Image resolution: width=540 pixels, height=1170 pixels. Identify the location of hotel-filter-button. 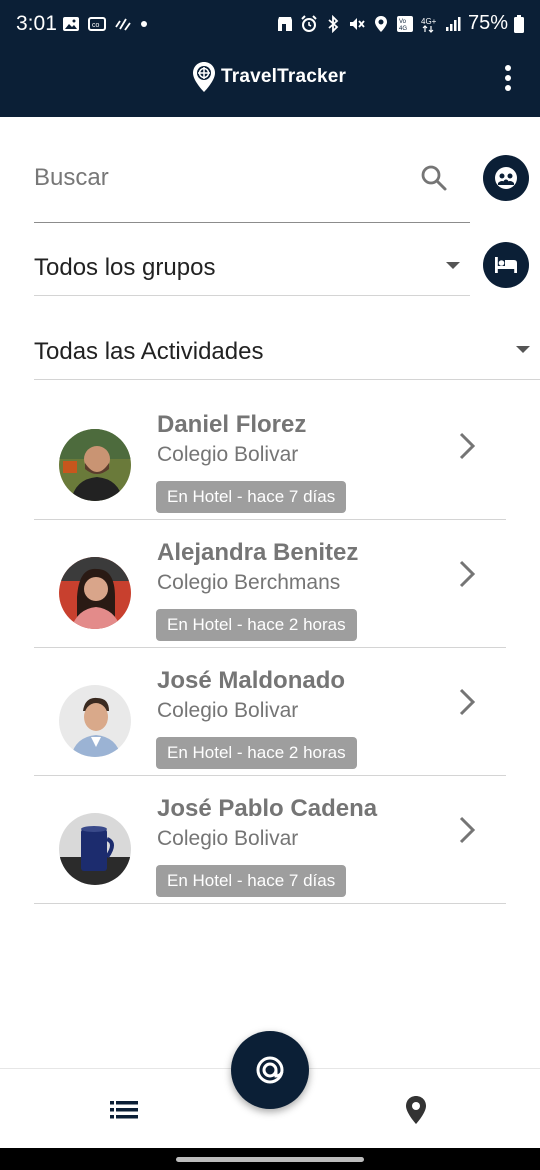
(506, 265).